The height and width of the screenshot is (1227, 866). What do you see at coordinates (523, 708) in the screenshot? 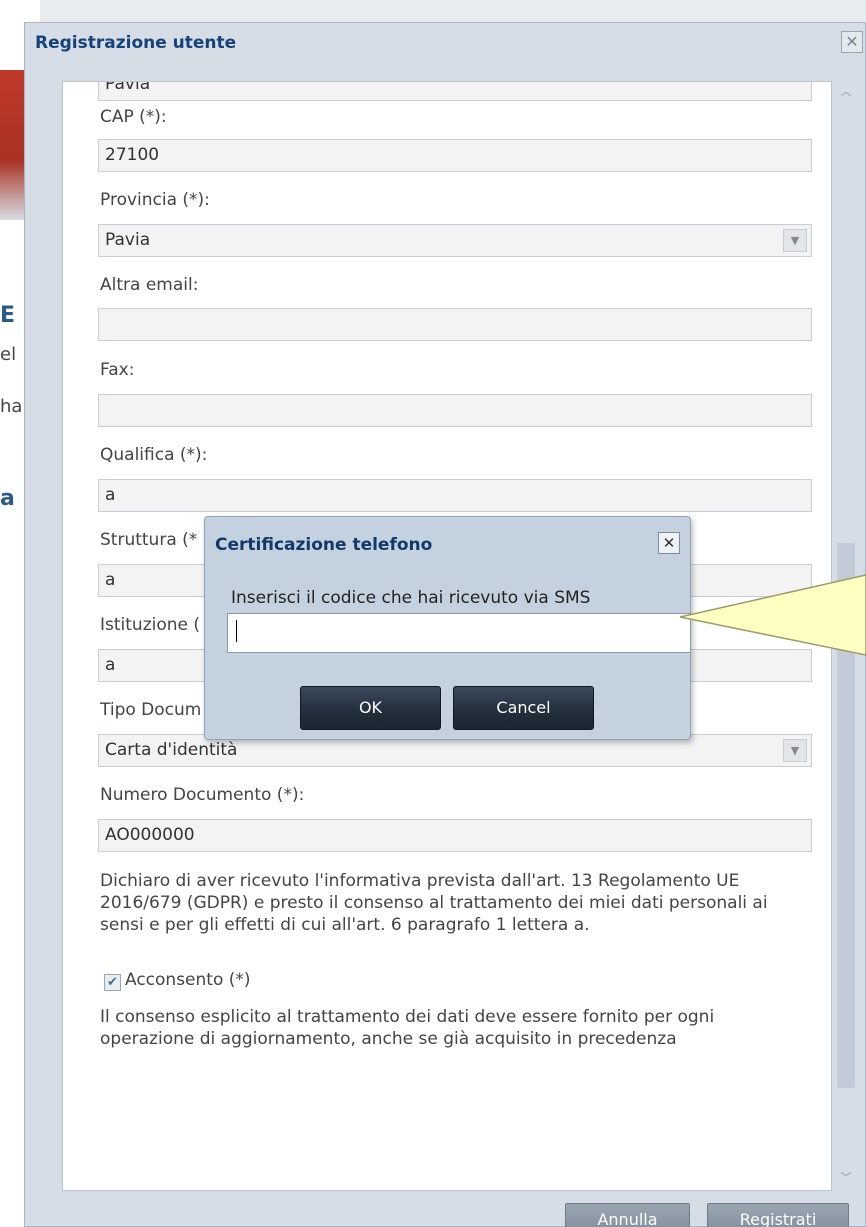
I see `cancel-button: Cancel` at bounding box center [523, 708].